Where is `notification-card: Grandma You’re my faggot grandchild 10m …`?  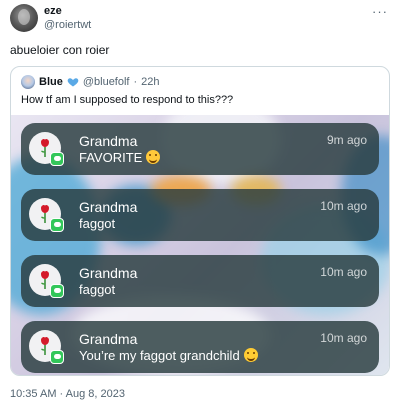
notification-card: Grandma You’re my faggot grandchild 10m … is located at coordinates (200, 347).